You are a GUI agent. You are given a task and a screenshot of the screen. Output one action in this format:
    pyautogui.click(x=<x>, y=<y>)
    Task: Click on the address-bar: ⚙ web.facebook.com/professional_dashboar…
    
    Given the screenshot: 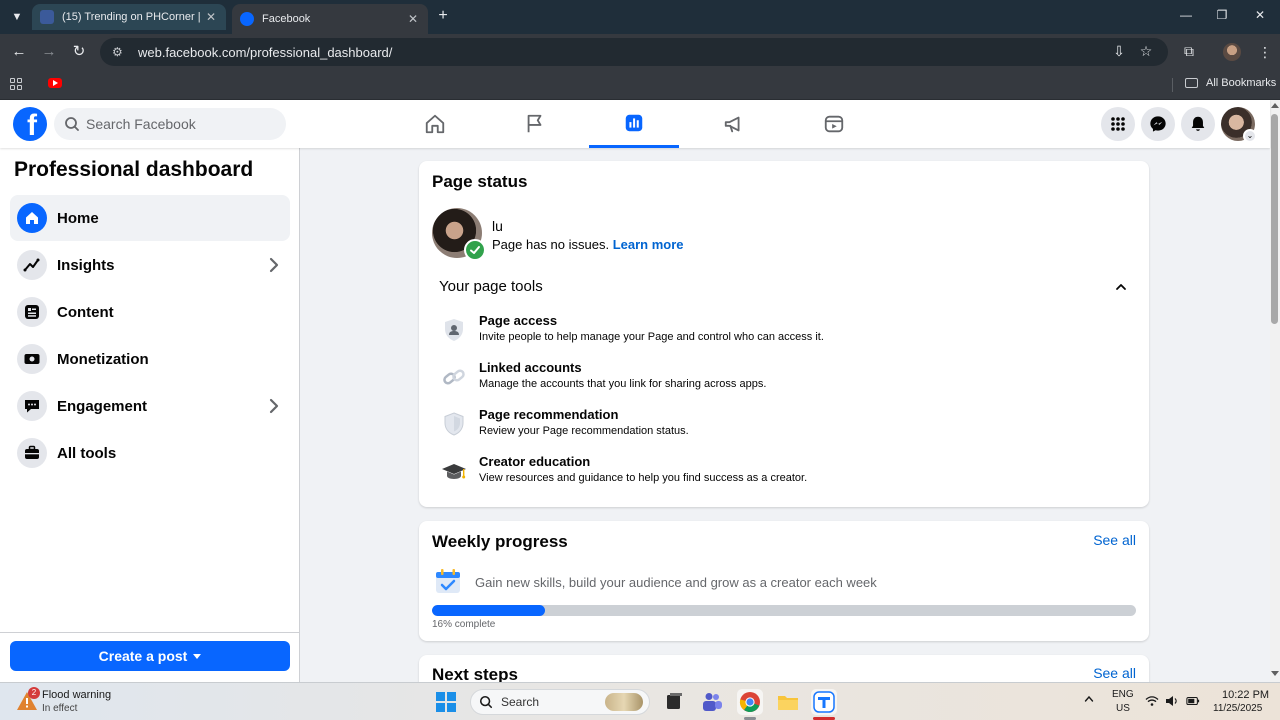 What is the action you would take?
    pyautogui.click(x=634, y=52)
    